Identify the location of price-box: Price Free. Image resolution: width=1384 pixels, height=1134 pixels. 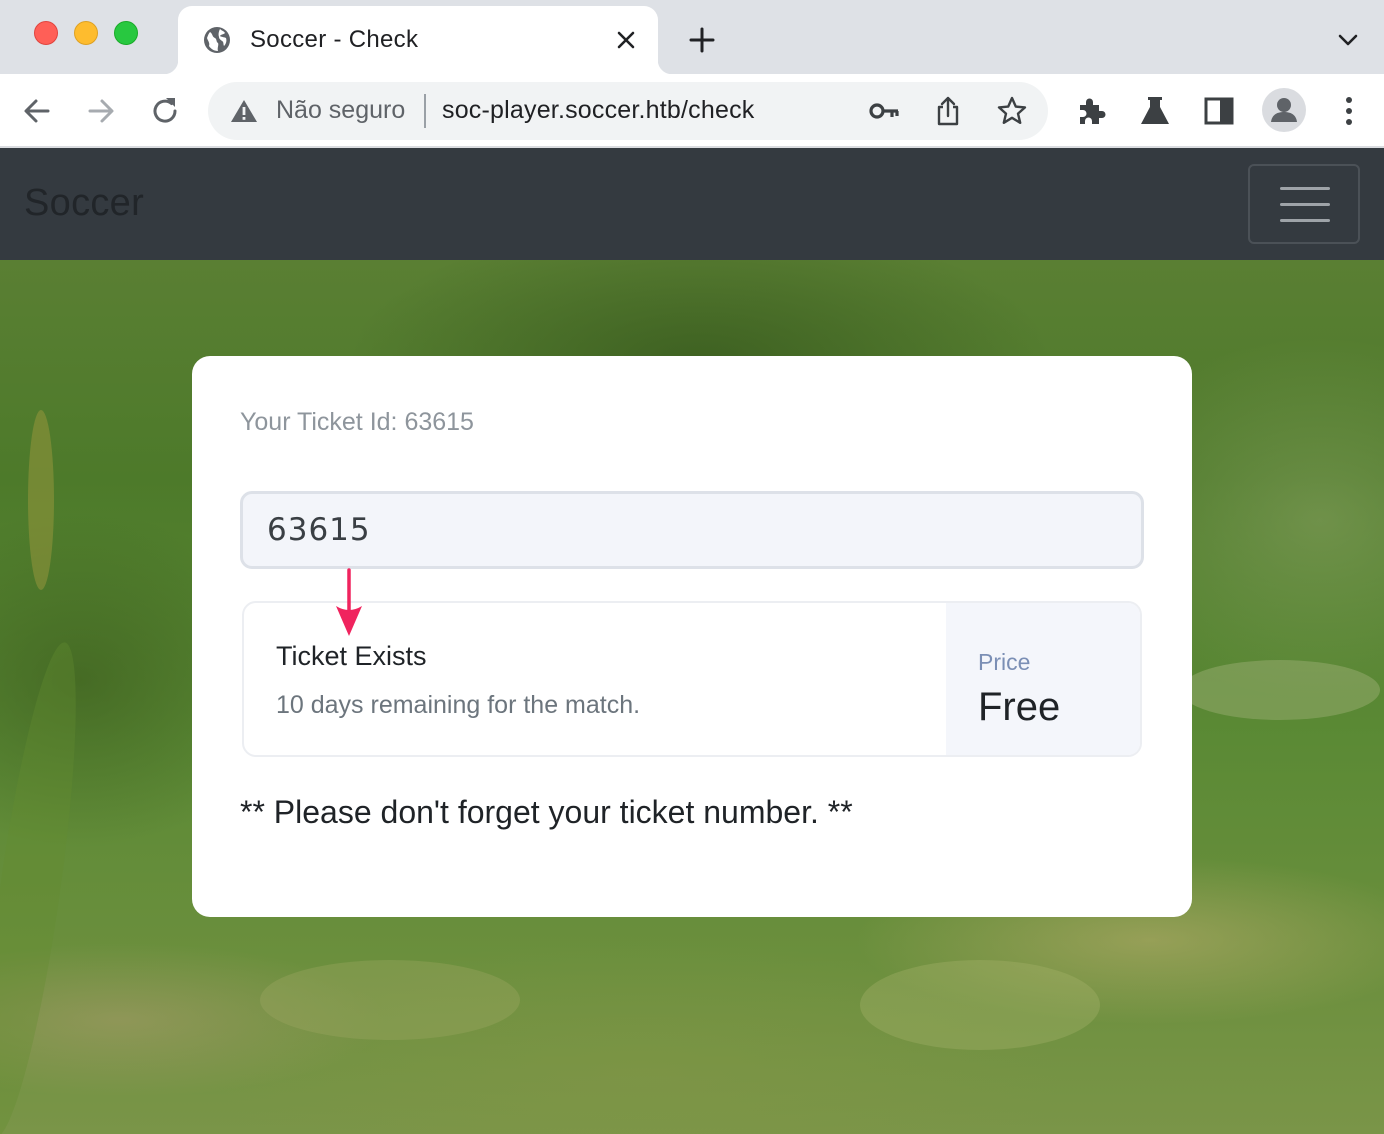
(1043, 679).